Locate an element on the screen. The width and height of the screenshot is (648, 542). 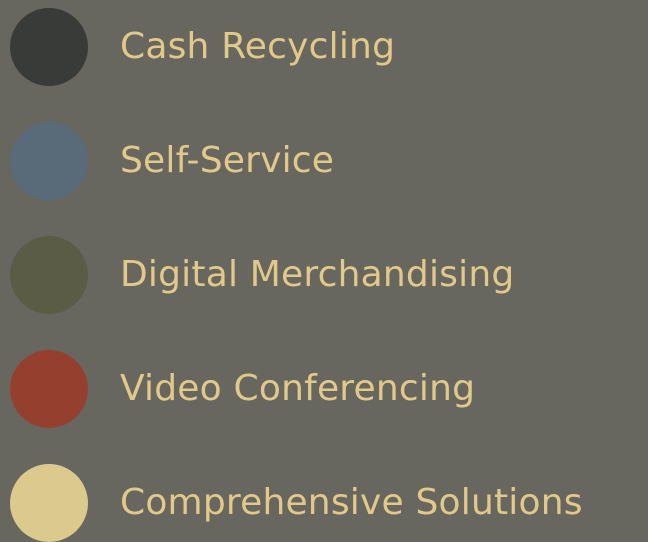
legend-dot-comprehensive-solutions is located at coordinates (49, 503).